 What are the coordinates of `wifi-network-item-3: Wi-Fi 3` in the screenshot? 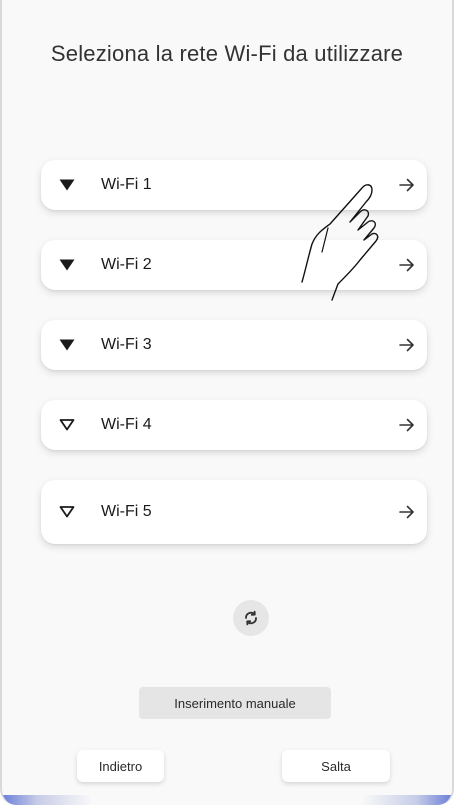 It's located at (234, 345).